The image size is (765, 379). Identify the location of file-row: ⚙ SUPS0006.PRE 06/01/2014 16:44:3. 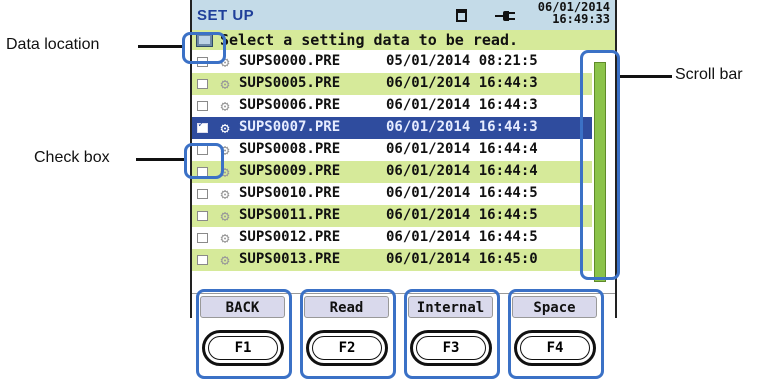
(392, 106).